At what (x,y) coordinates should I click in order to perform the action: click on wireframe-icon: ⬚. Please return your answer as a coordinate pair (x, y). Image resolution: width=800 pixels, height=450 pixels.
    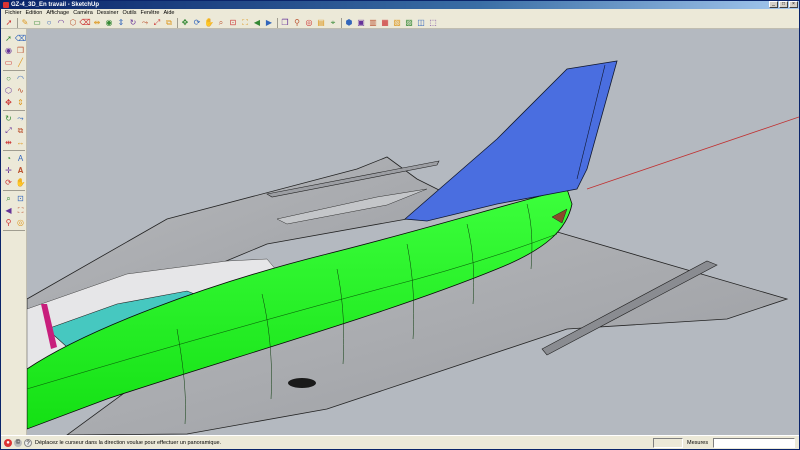
    Looking at the image, I should click on (433, 23).